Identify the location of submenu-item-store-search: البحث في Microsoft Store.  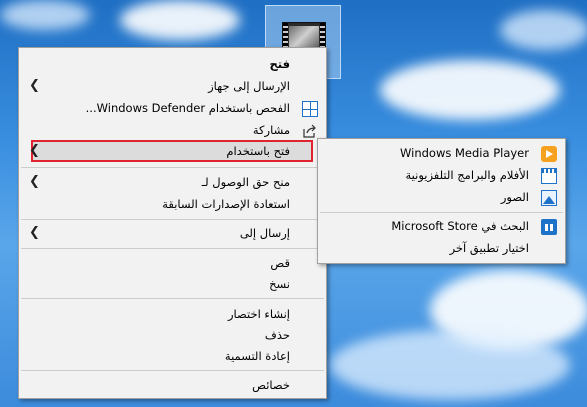
(441, 227).